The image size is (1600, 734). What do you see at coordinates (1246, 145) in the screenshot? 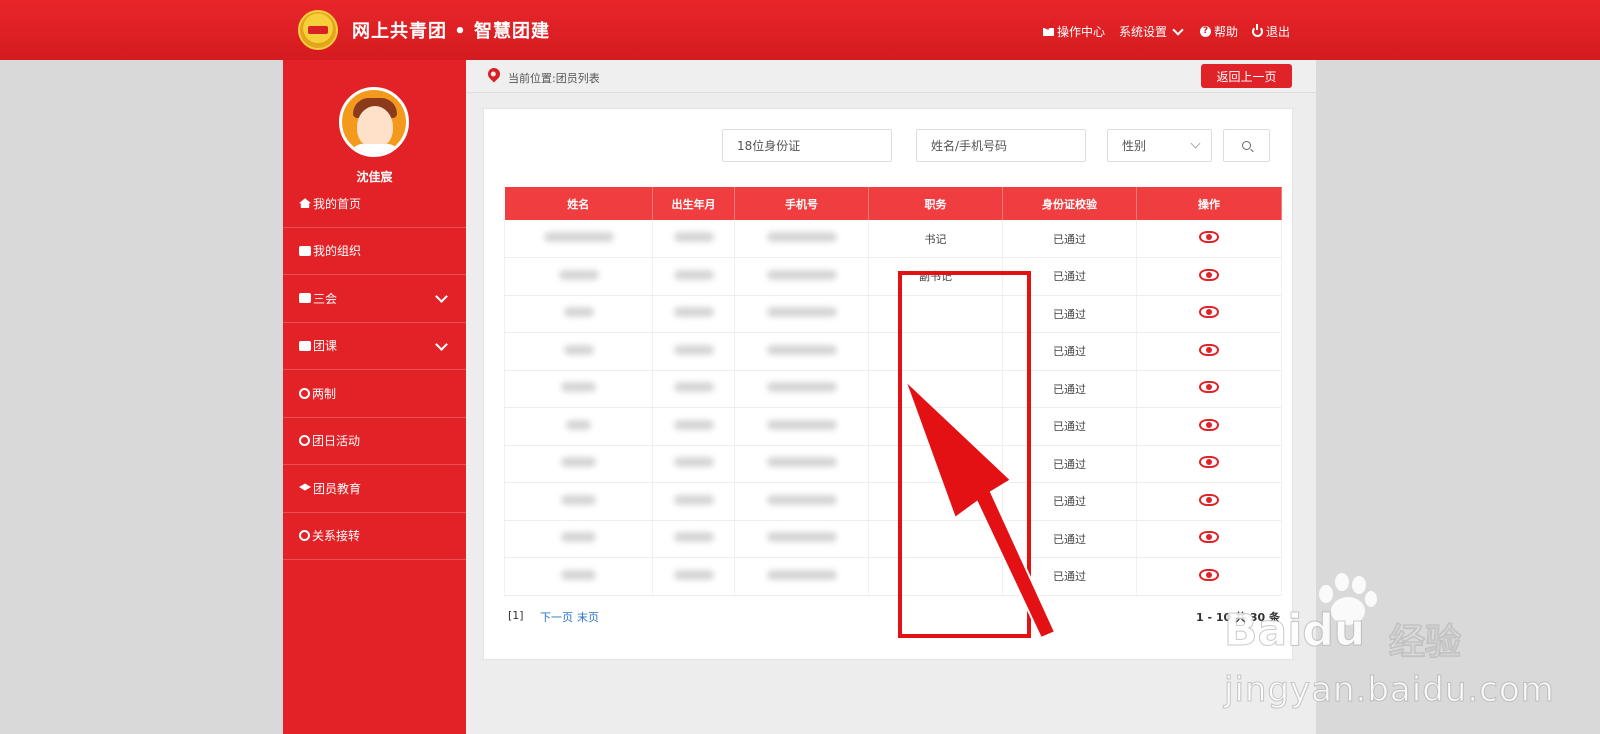
I see `search-button` at bounding box center [1246, 145].